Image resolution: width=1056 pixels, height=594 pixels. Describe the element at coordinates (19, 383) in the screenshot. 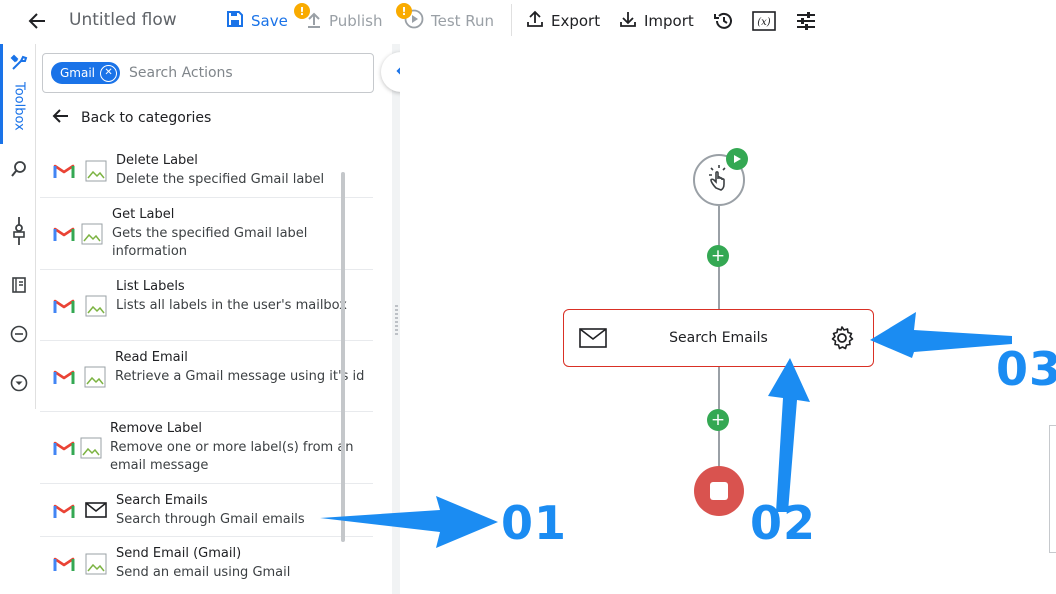

I see `chevron-circle-icon` at that location.